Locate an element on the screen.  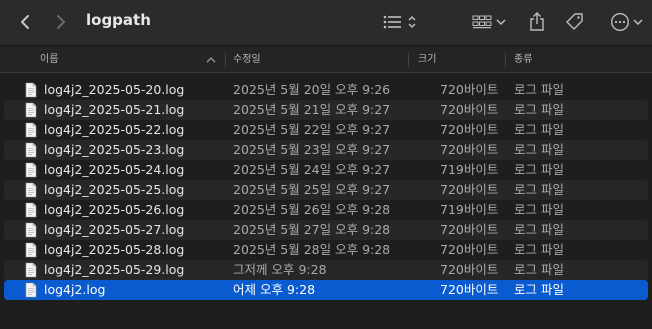
file-name: log4j2_2025-05-25.log is located at coordinates (114, 189).